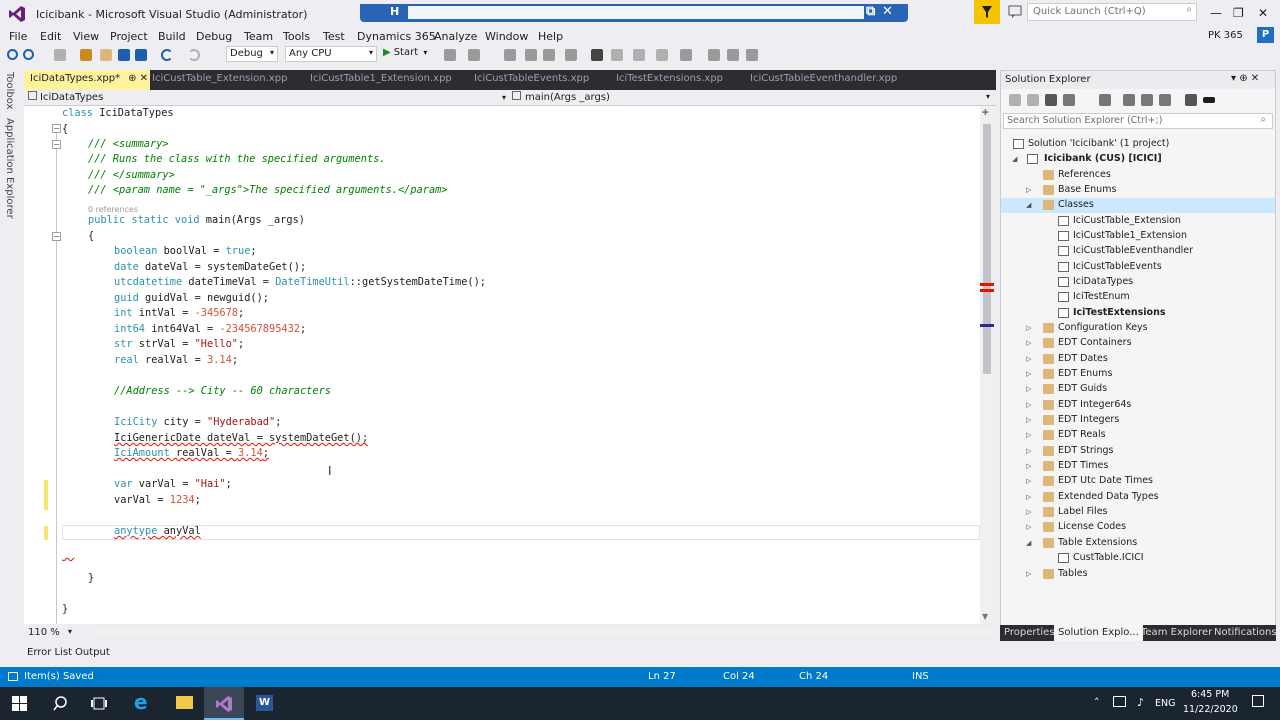  I want to click on tree-item-folder: ▷ Extended Data Types, so click(1138, 497).